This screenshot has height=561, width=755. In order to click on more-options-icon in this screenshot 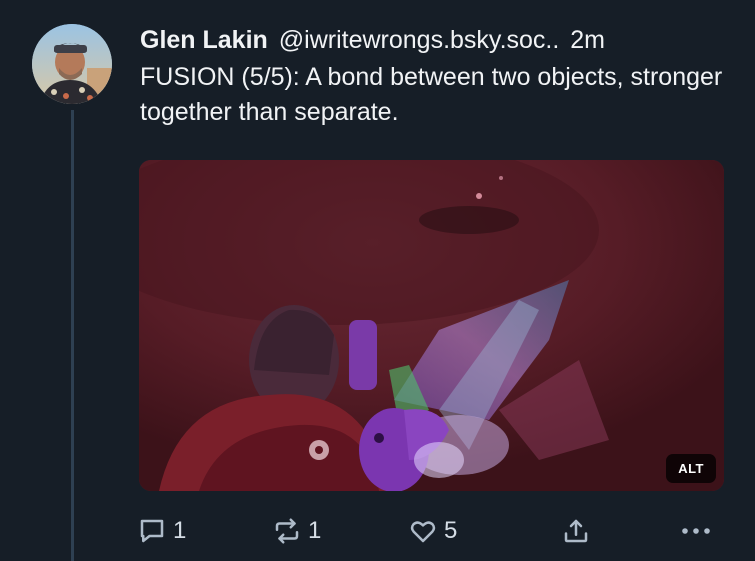, I will do `click(696, 531)`.